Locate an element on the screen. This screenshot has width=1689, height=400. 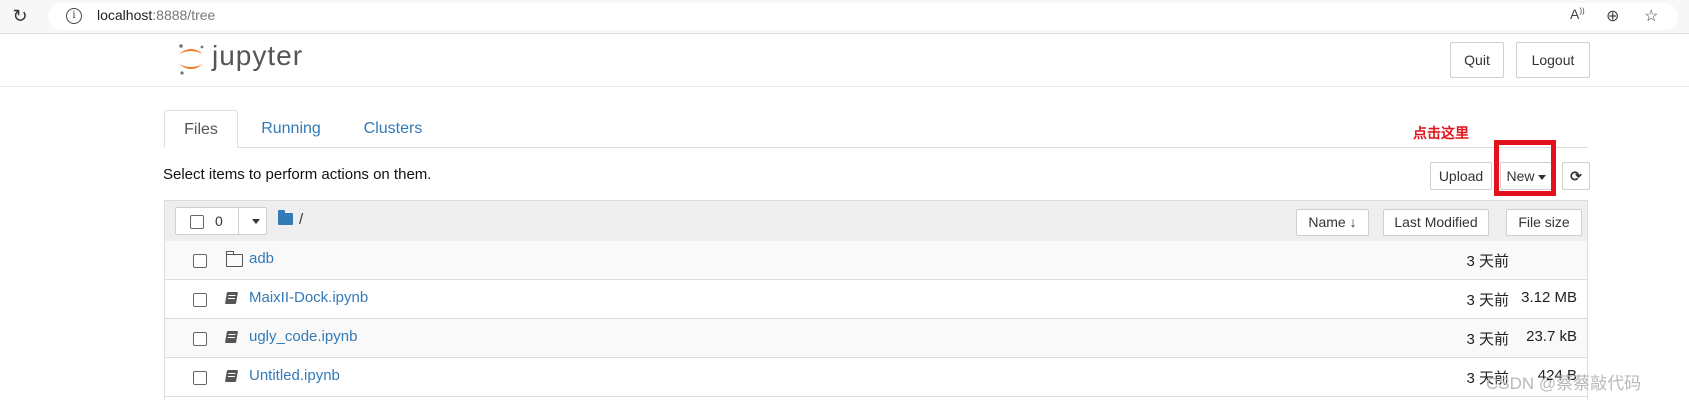
item-size: 3.12 MB is located at coordinates (1549, 297).